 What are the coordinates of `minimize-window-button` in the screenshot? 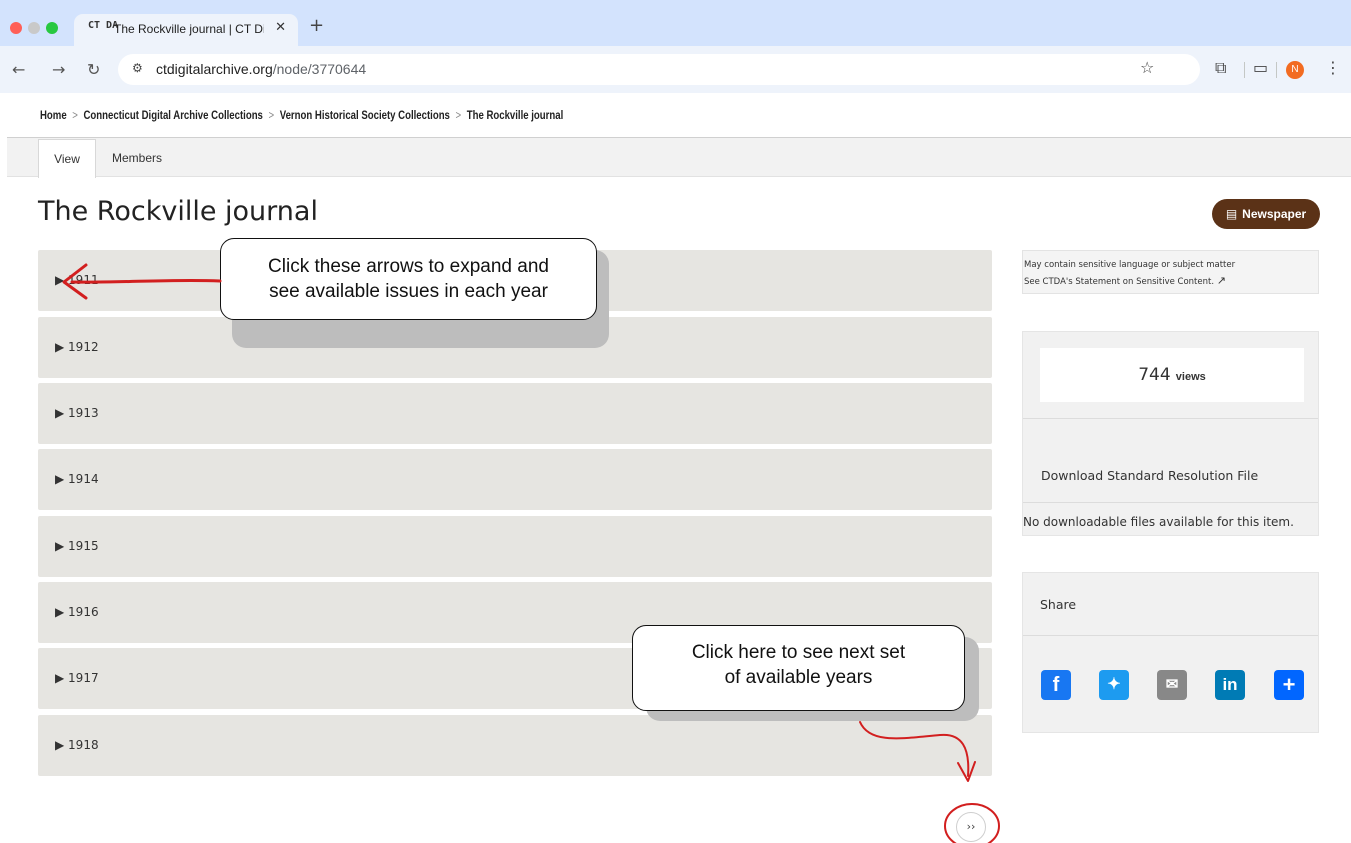 It's located at (34, 28).